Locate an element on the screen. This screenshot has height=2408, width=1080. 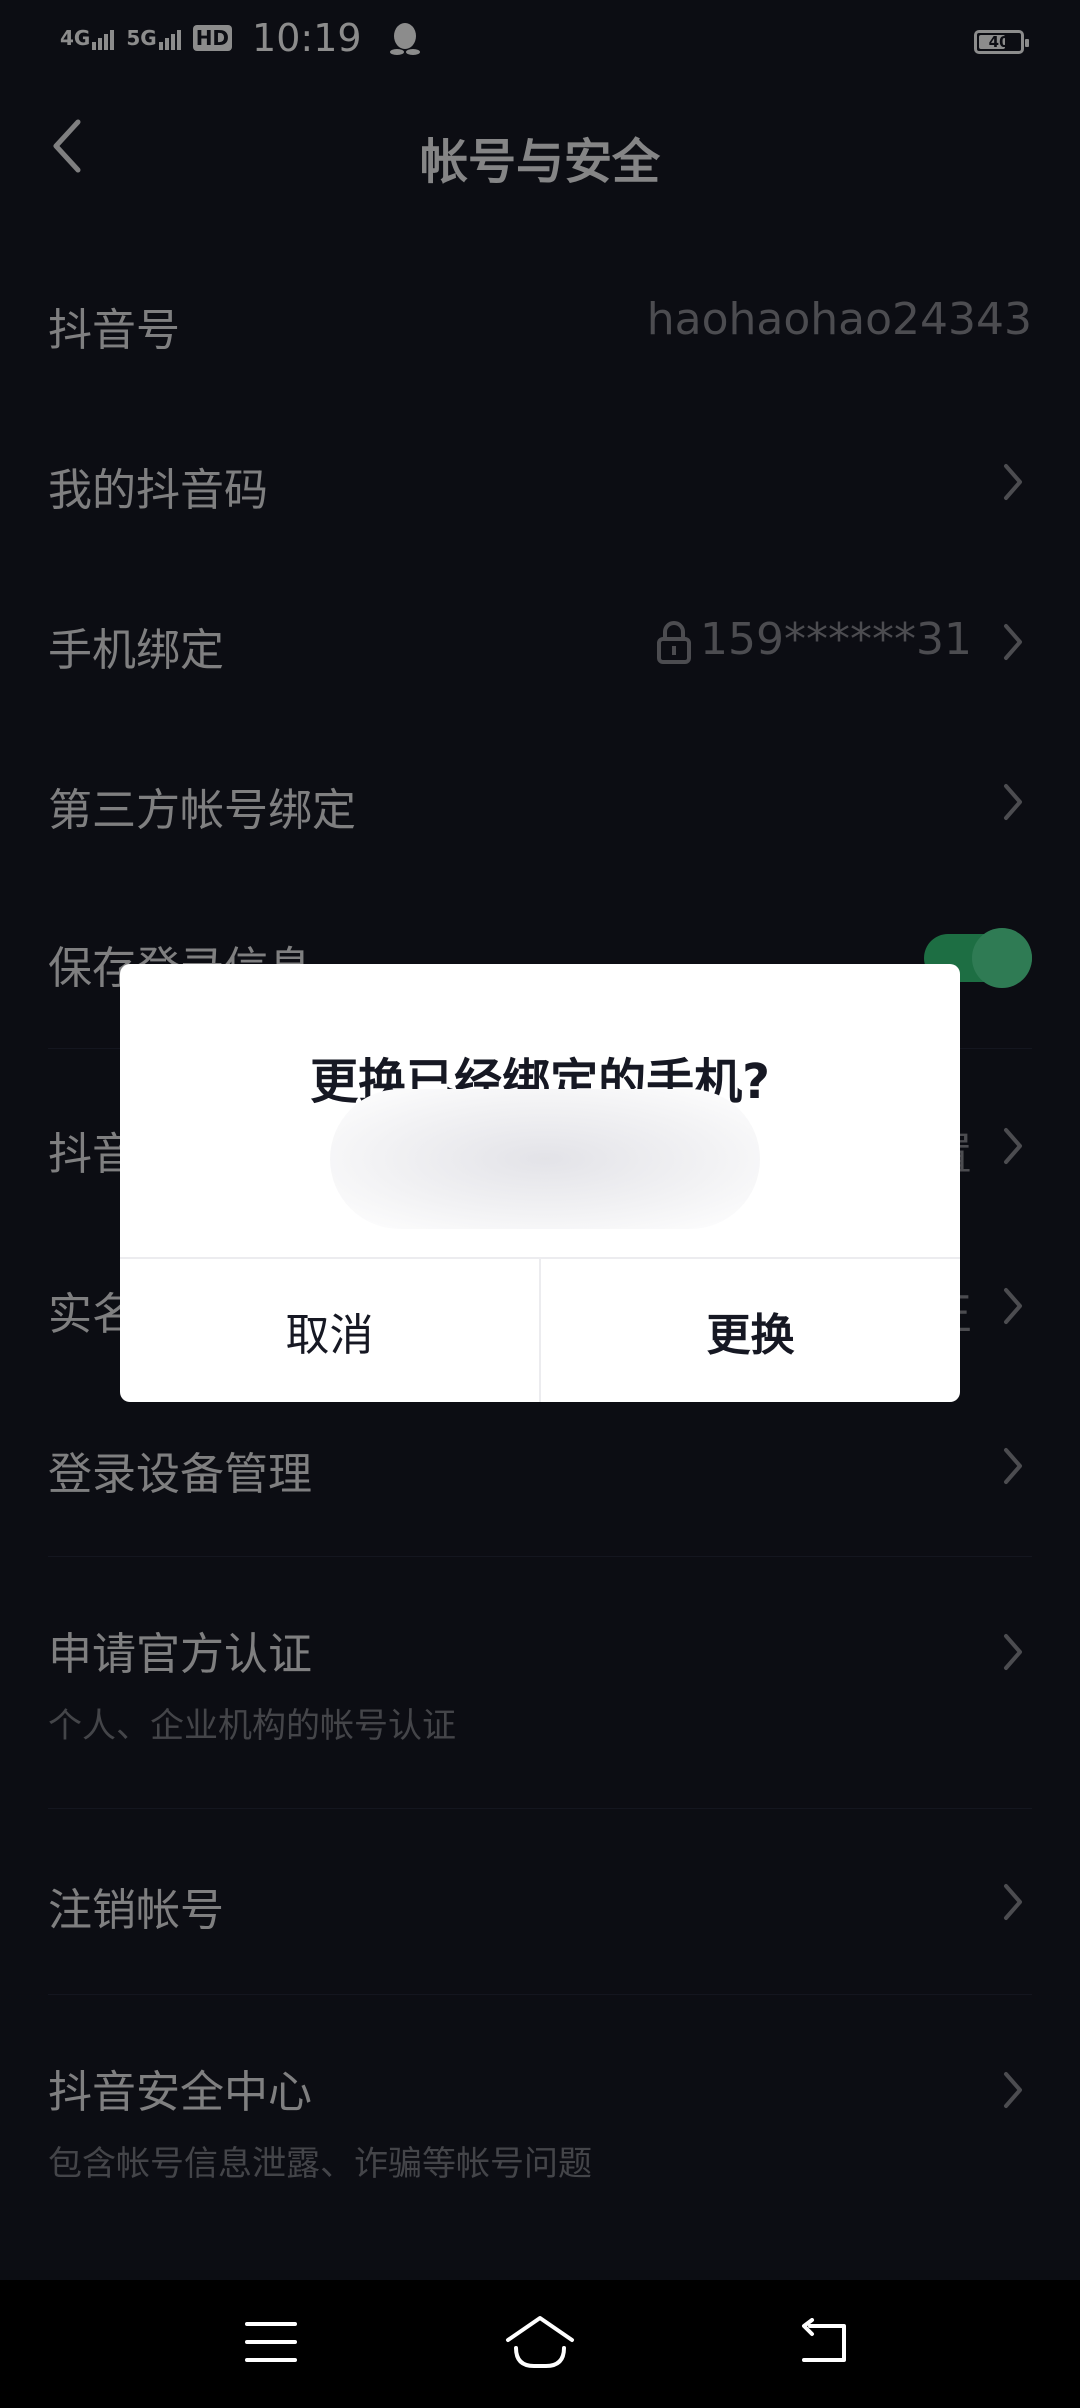
home-icon is located at coordinates (540, 2342).